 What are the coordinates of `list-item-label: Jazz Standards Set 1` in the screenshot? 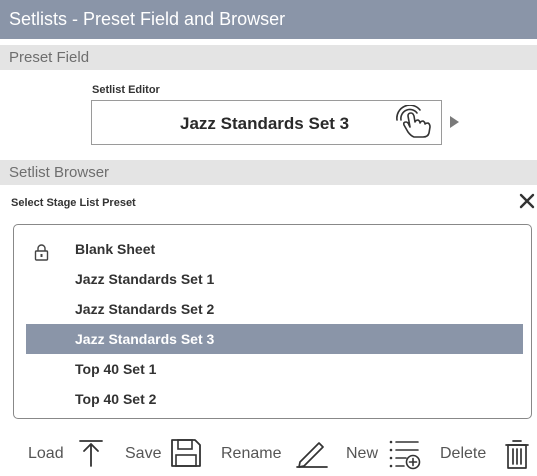 It's located at (145, 279).